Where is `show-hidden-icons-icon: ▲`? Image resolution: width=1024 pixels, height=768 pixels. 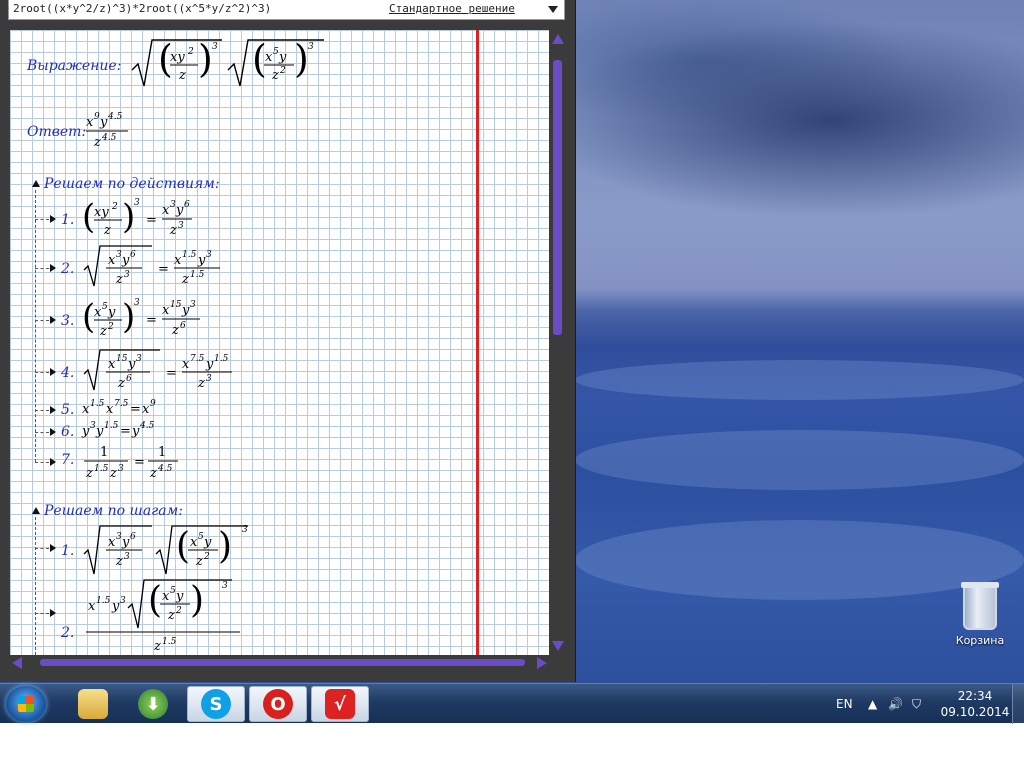
show-hidden-icons-icon: ▲ is located at coordinates (872, 704).